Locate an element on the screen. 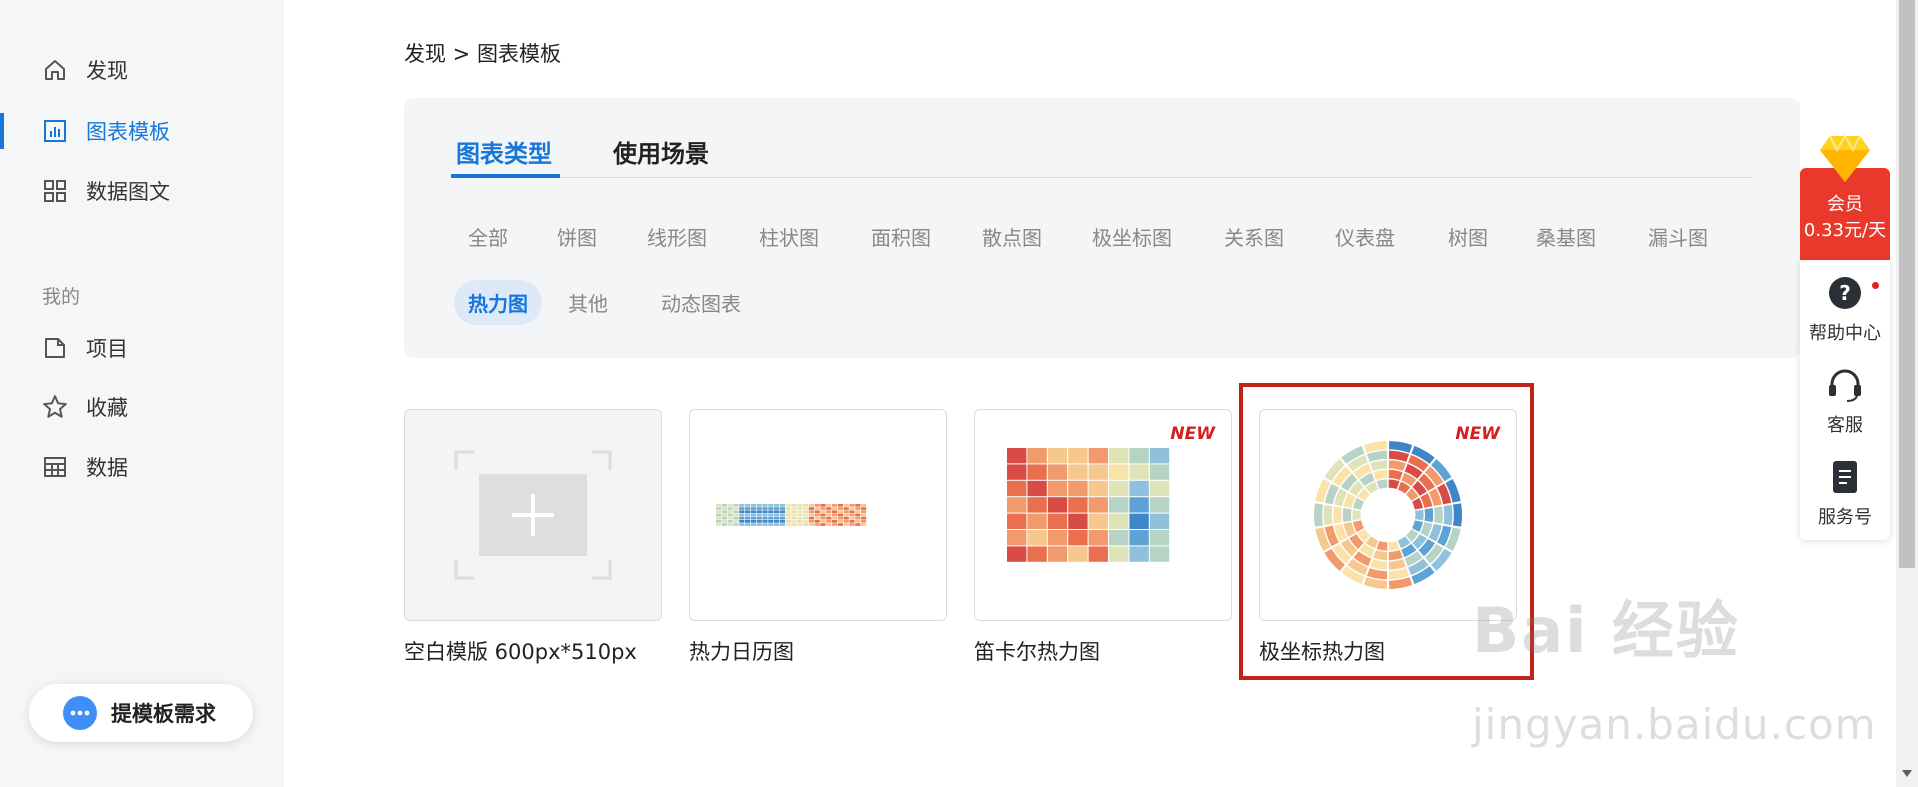 Image resolution: width=1918 pixels, height=787 pixels. card-calendar-heatmap is located at coordinates (818, 515).